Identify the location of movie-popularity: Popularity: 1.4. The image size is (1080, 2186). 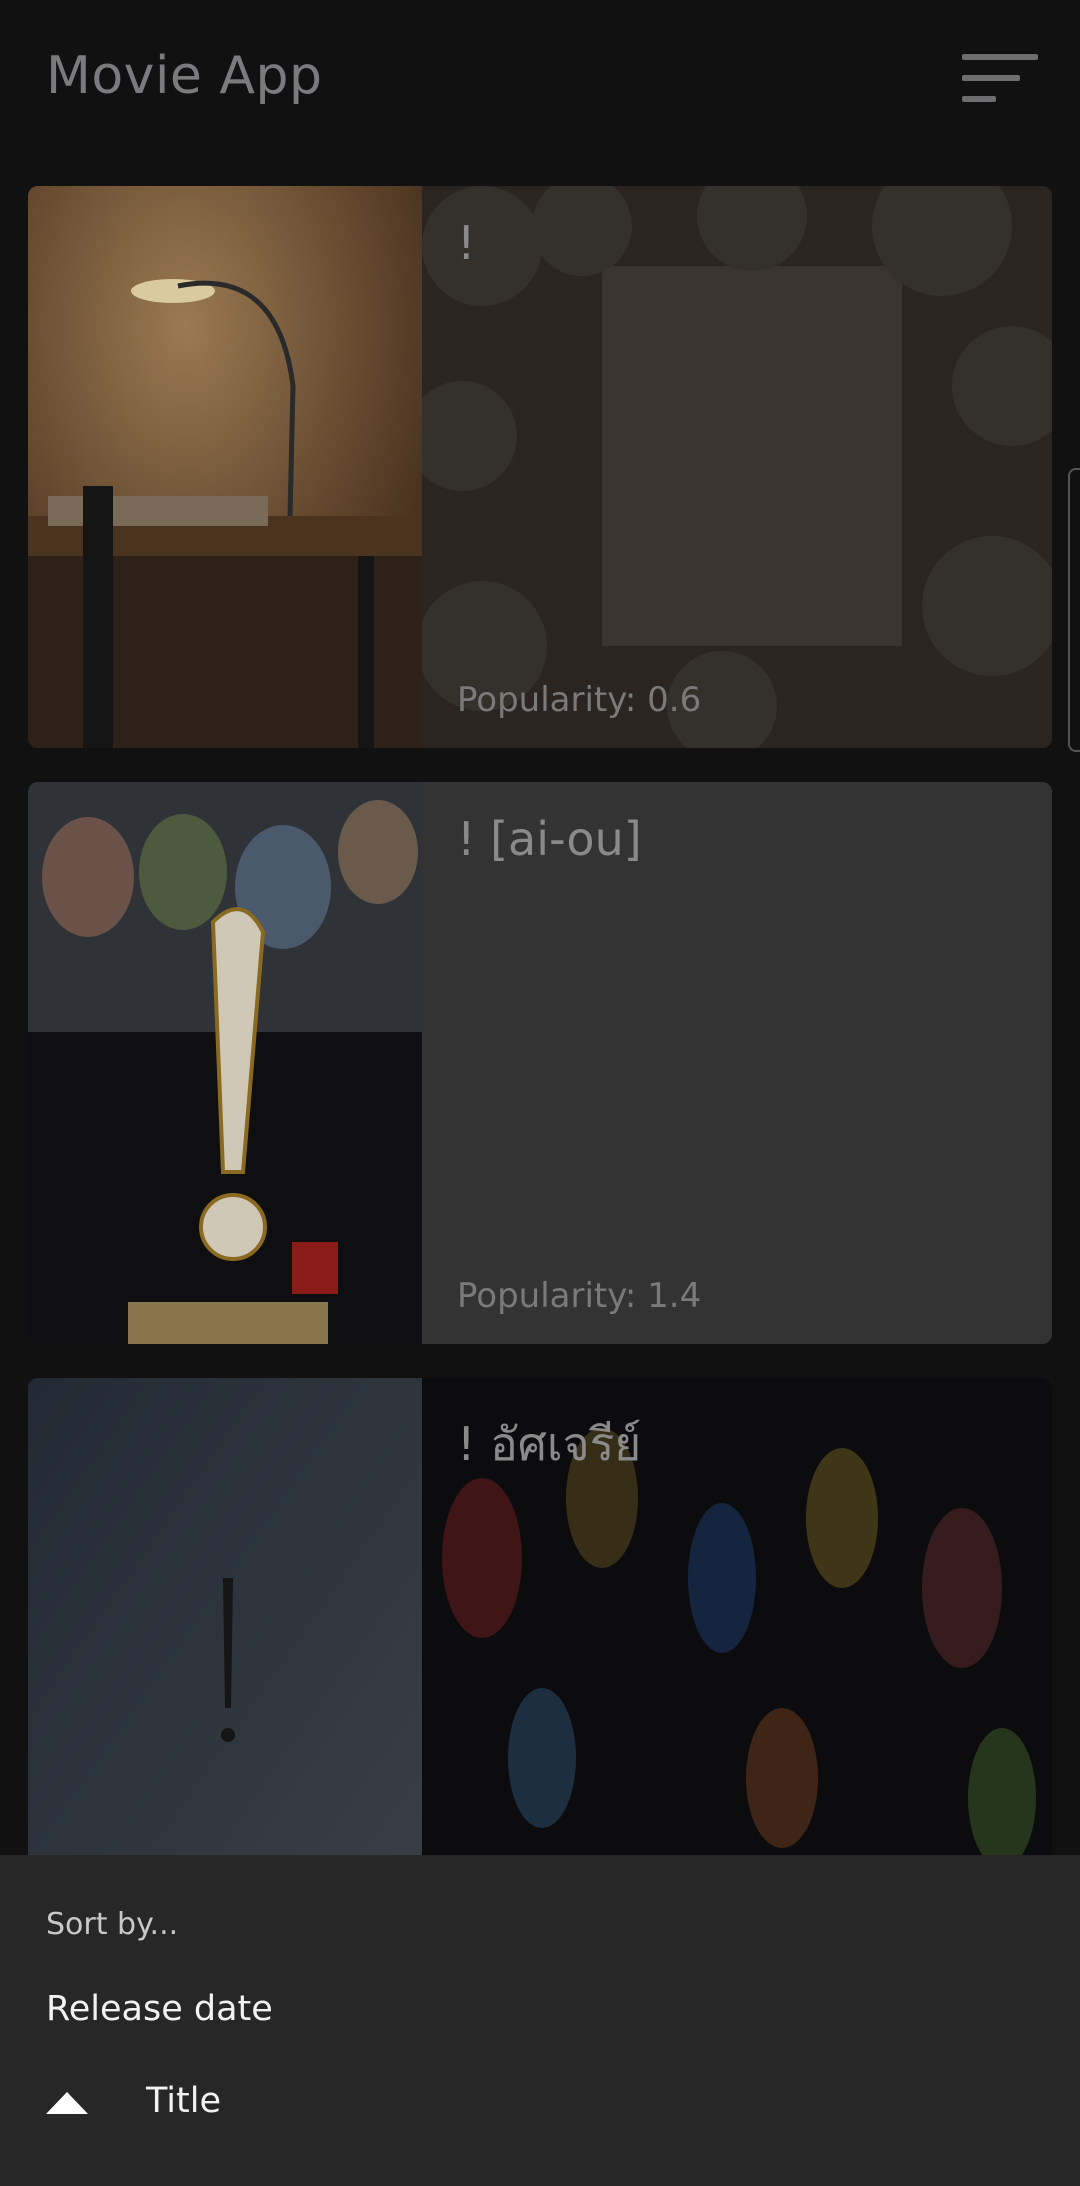
(579, 1296).